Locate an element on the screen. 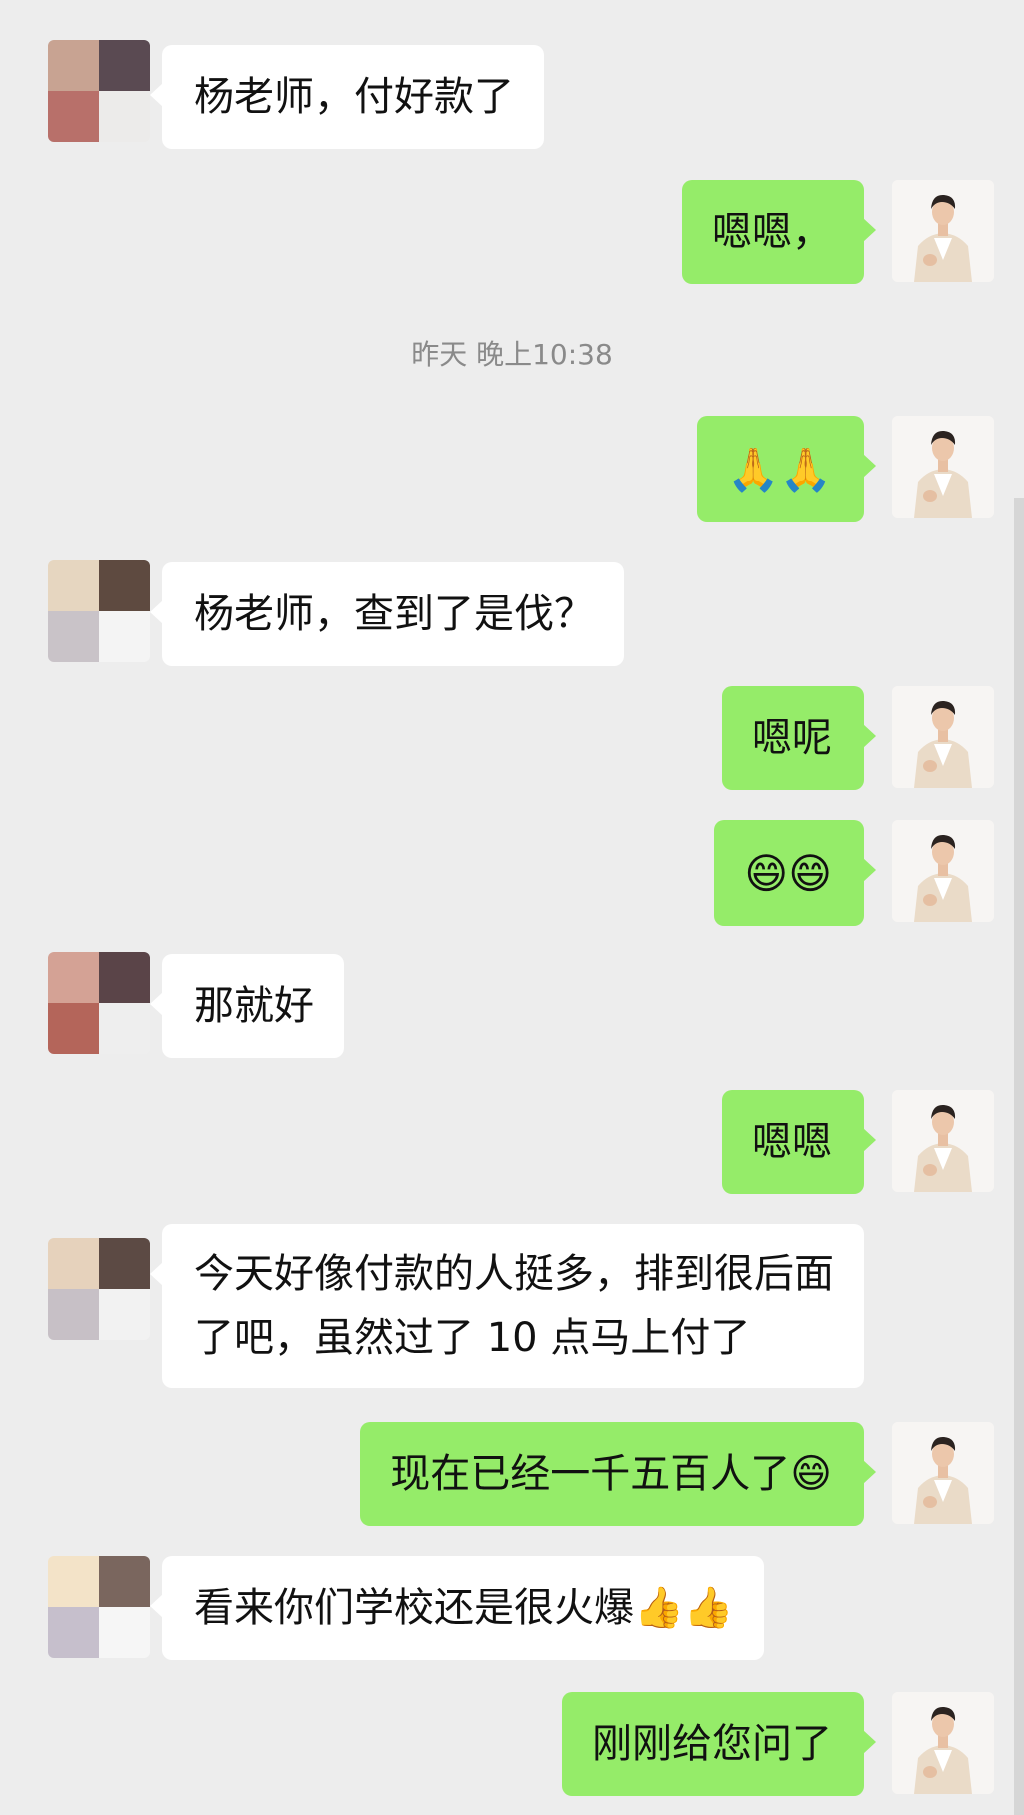  scrollbar is located at coordinates (1019, 1156).